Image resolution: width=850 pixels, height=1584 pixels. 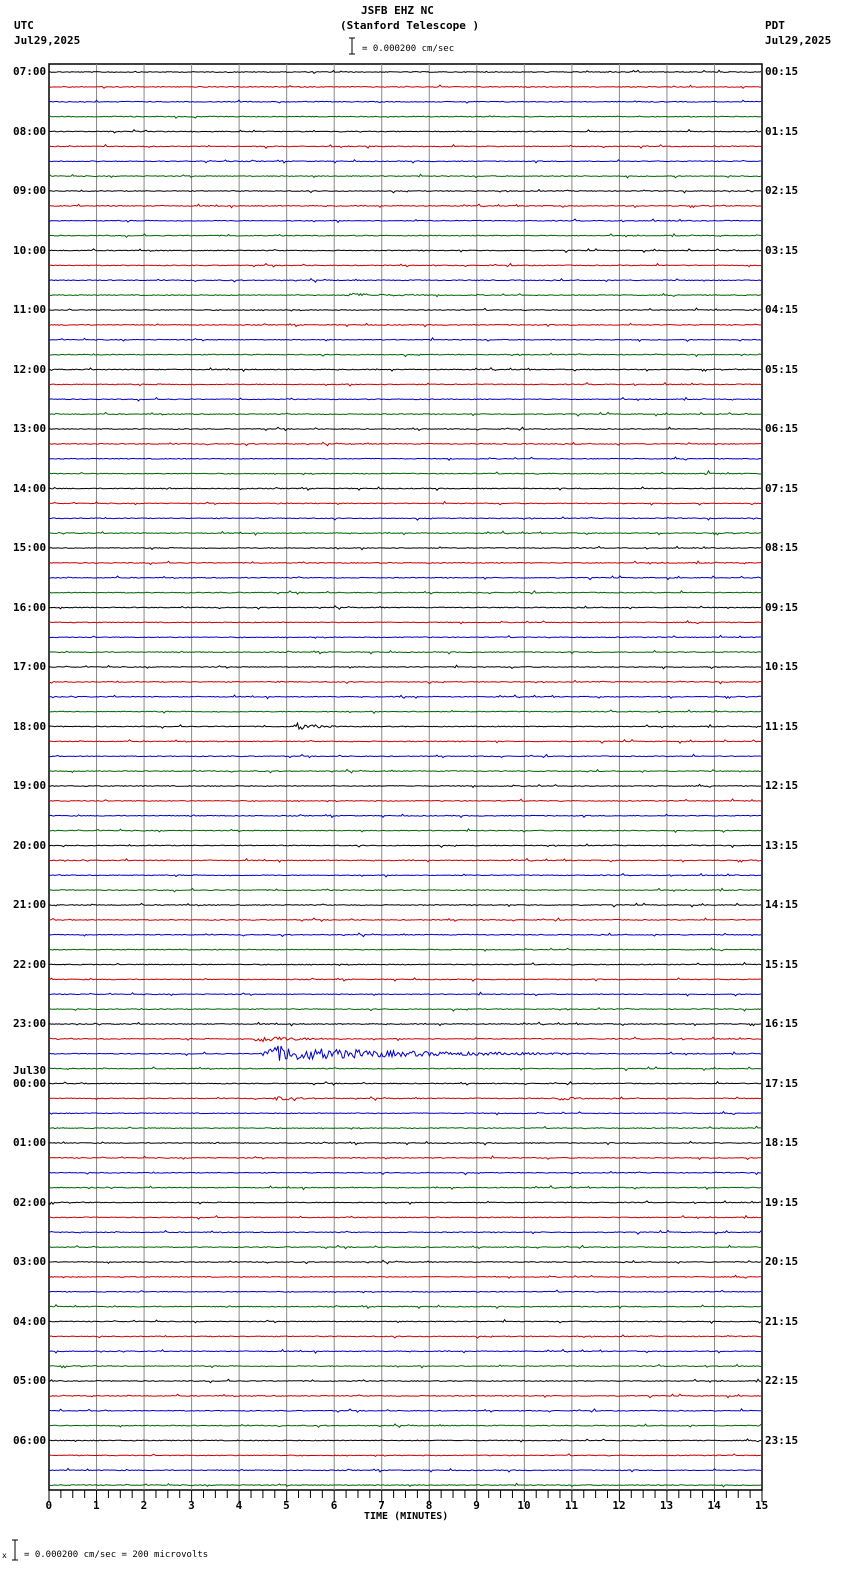 I want to click on pdt-hour-label: 13:15, so click(x=782, y=845).